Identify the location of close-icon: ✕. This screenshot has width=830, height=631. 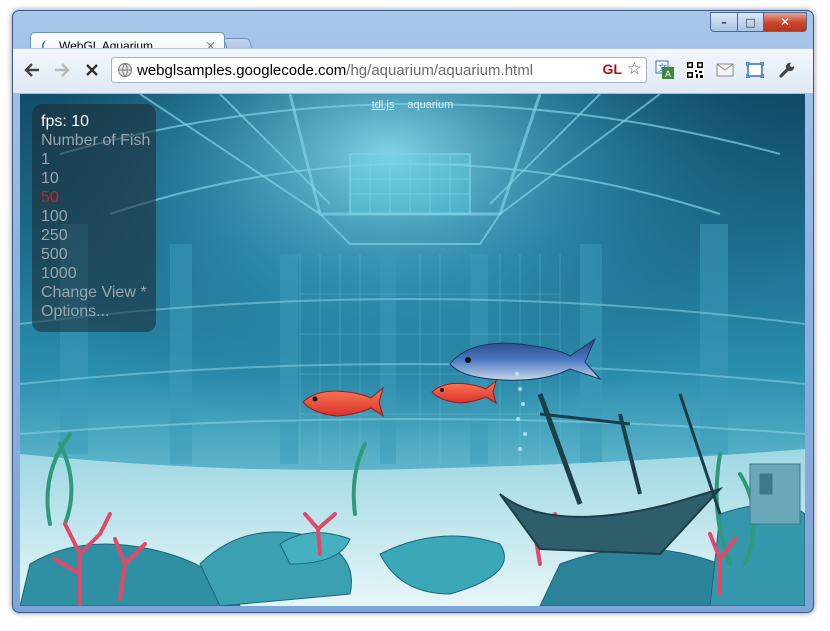
(785, 22).